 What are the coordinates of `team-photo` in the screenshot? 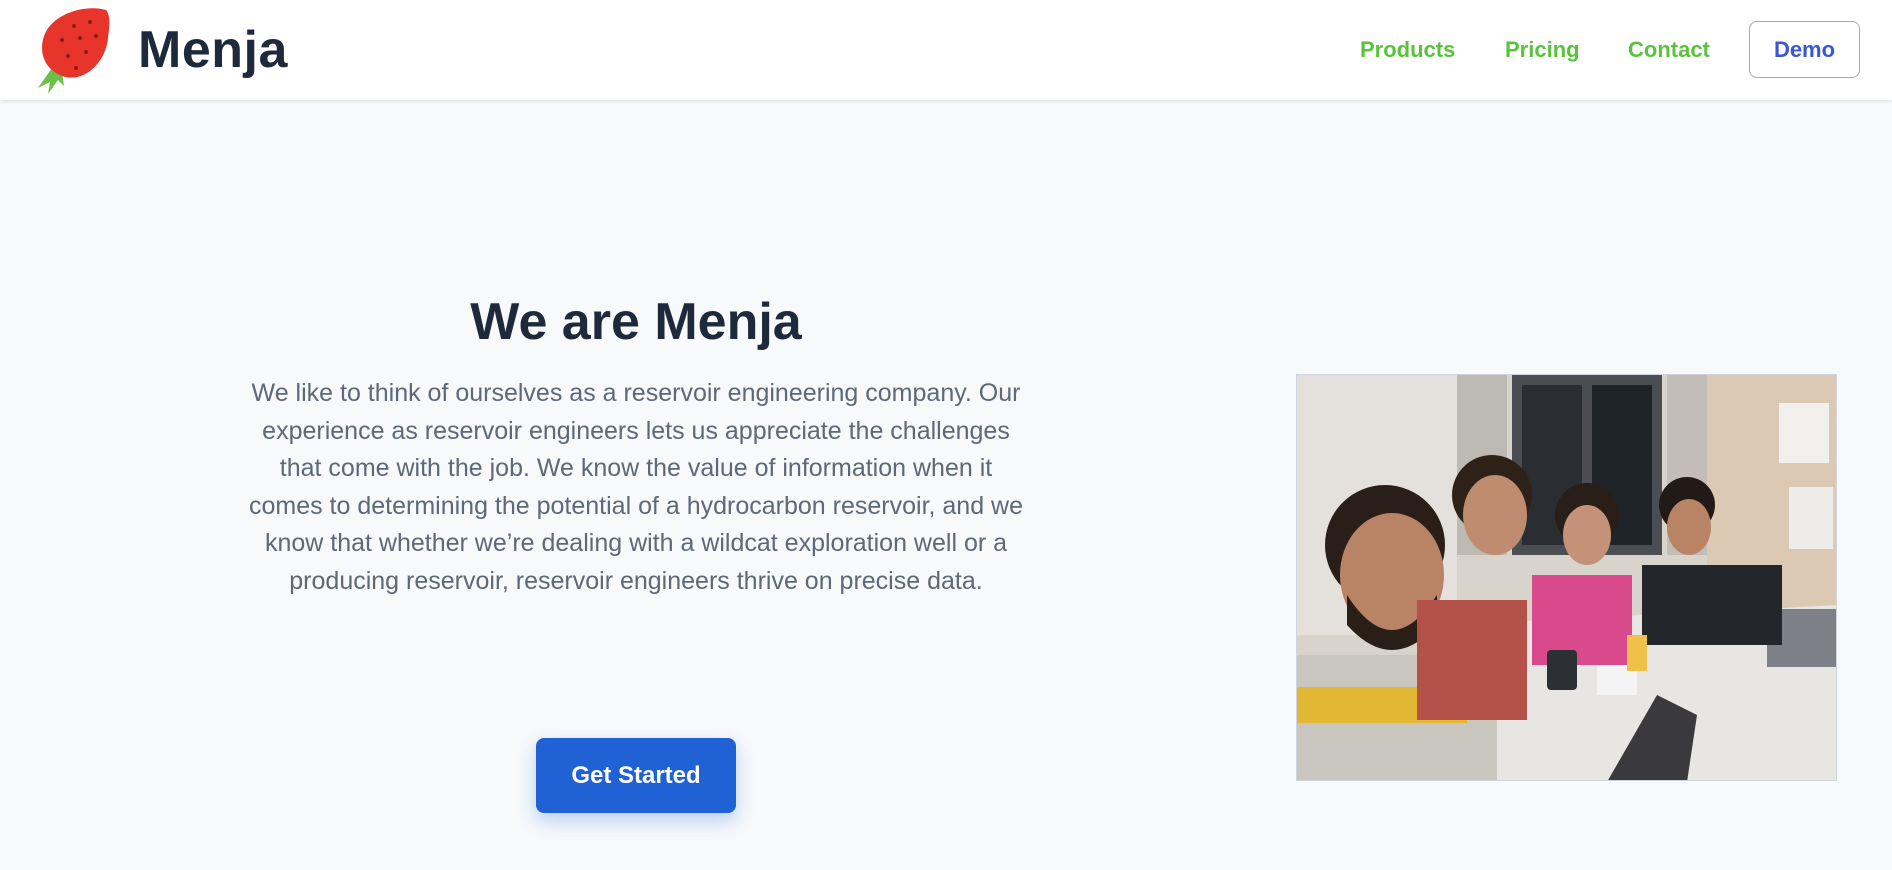 It's located at (1566, 577).